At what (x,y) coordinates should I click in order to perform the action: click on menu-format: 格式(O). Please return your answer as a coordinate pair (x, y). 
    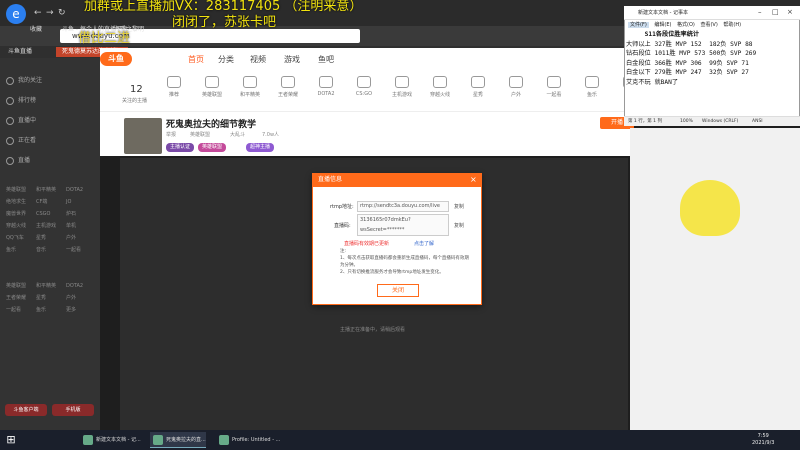
    Looking at the image, I should click on (686, 25).